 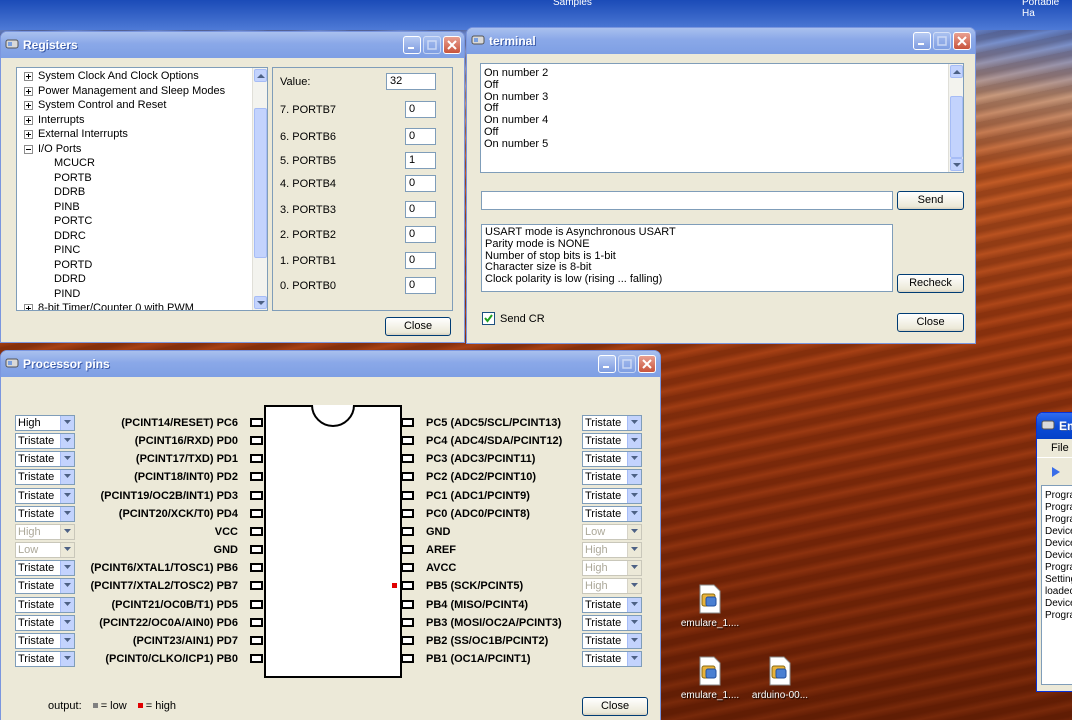 What do you see at coordinates (481, 477) in the screenshot?
I see `pin-label: PC2 (ADC2/PCINT10)` at bounding box center [481, 477].